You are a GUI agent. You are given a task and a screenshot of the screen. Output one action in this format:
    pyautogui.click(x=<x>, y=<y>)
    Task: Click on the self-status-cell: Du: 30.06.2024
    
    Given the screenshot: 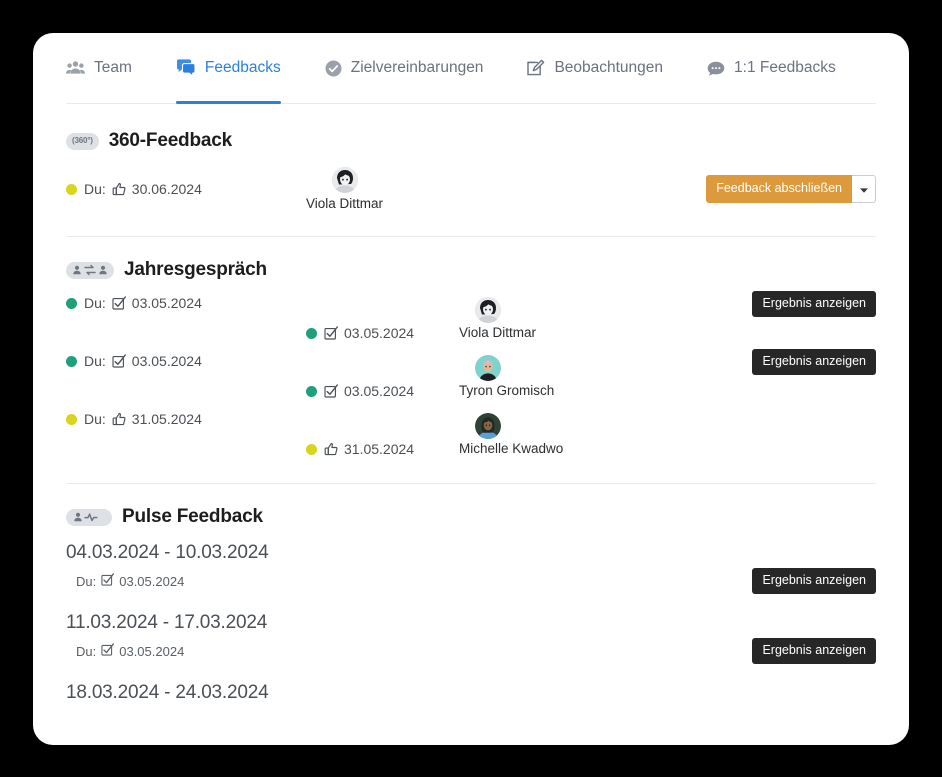 What is the action you would take?
    pyautogui.click(x=186, y=189)
    